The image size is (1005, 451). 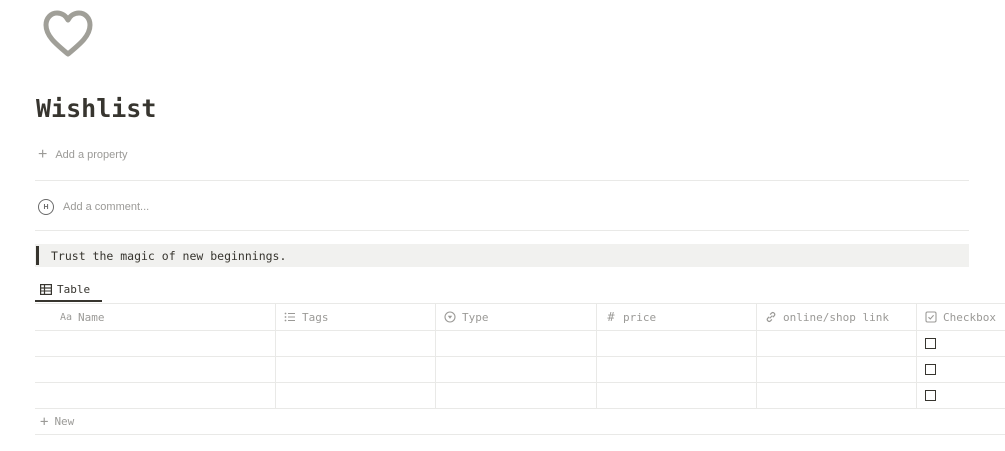 I want to click on new-label: New, so click(x=64, y=421).